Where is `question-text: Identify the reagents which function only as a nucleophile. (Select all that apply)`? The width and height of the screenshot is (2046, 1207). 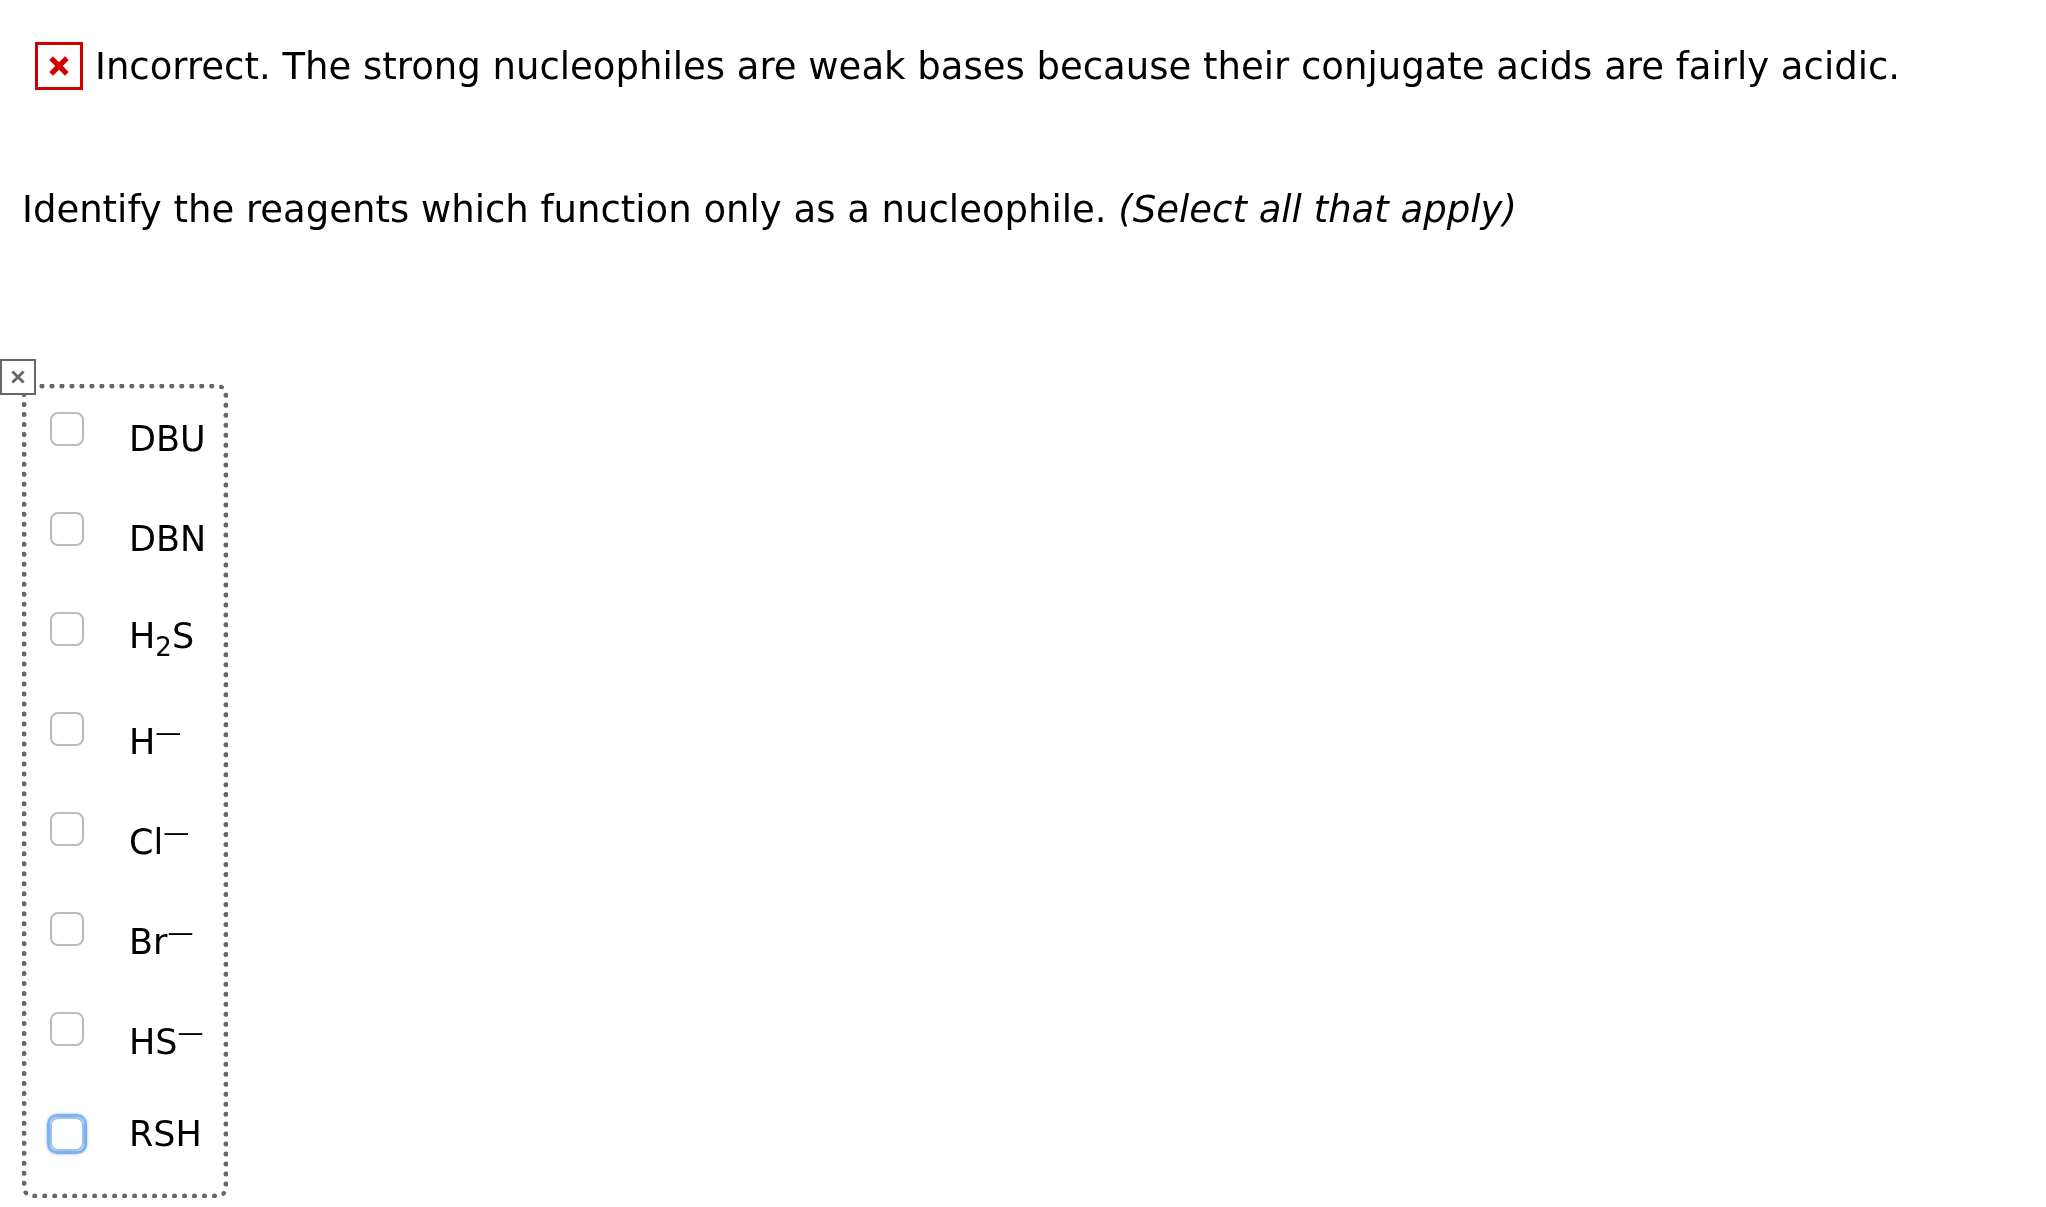 question-text: Identify the reagents which function only as a nucleophile. (Select all that apply) is located at coordinates (770, 209).